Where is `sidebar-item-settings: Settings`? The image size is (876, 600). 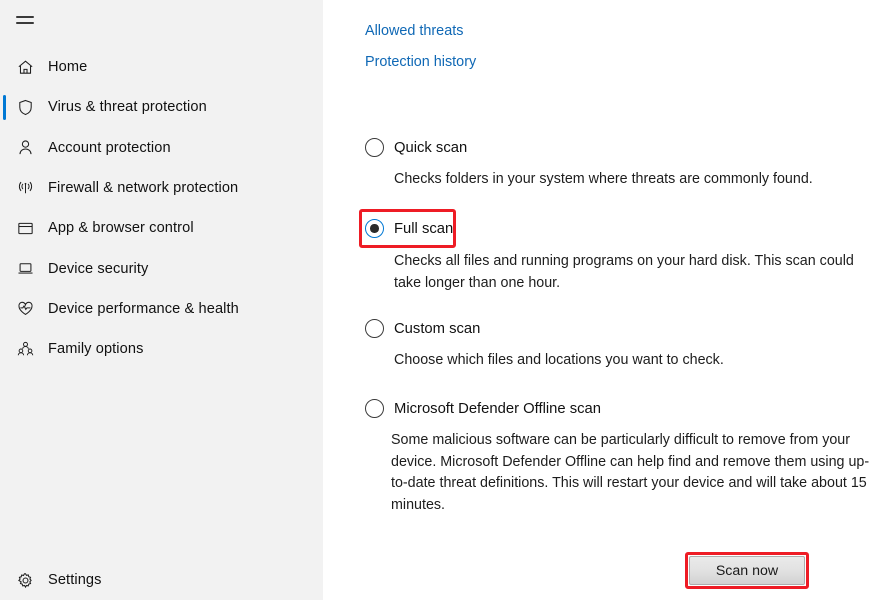 sidebar-item-settings: Settings is located at coordinates (161, 580).